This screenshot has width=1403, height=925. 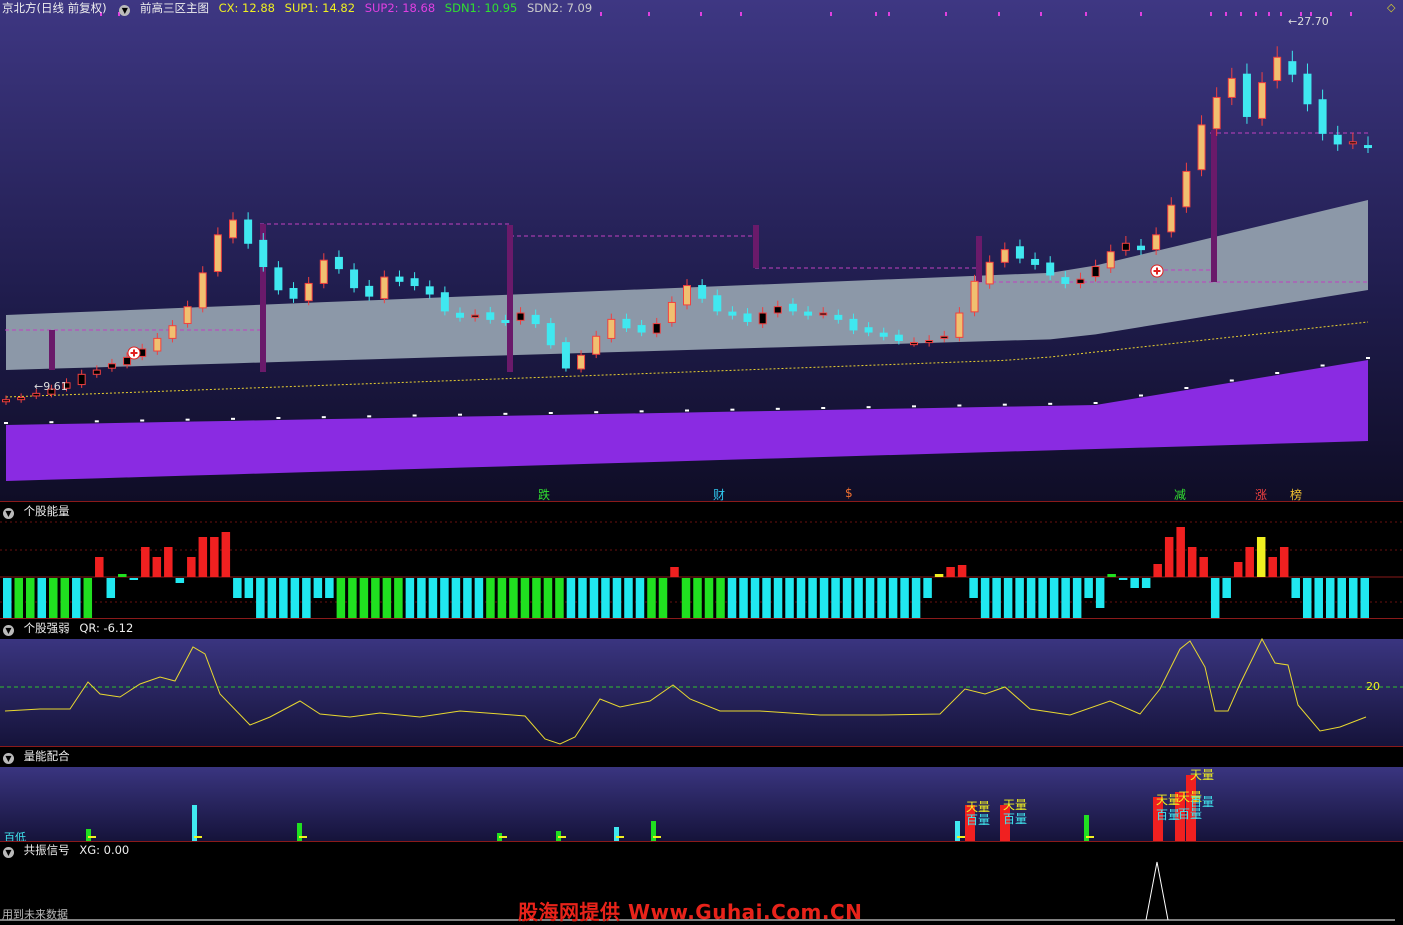 I want to click on event-label-zhang: 涨, so click(x=1261, y=494).